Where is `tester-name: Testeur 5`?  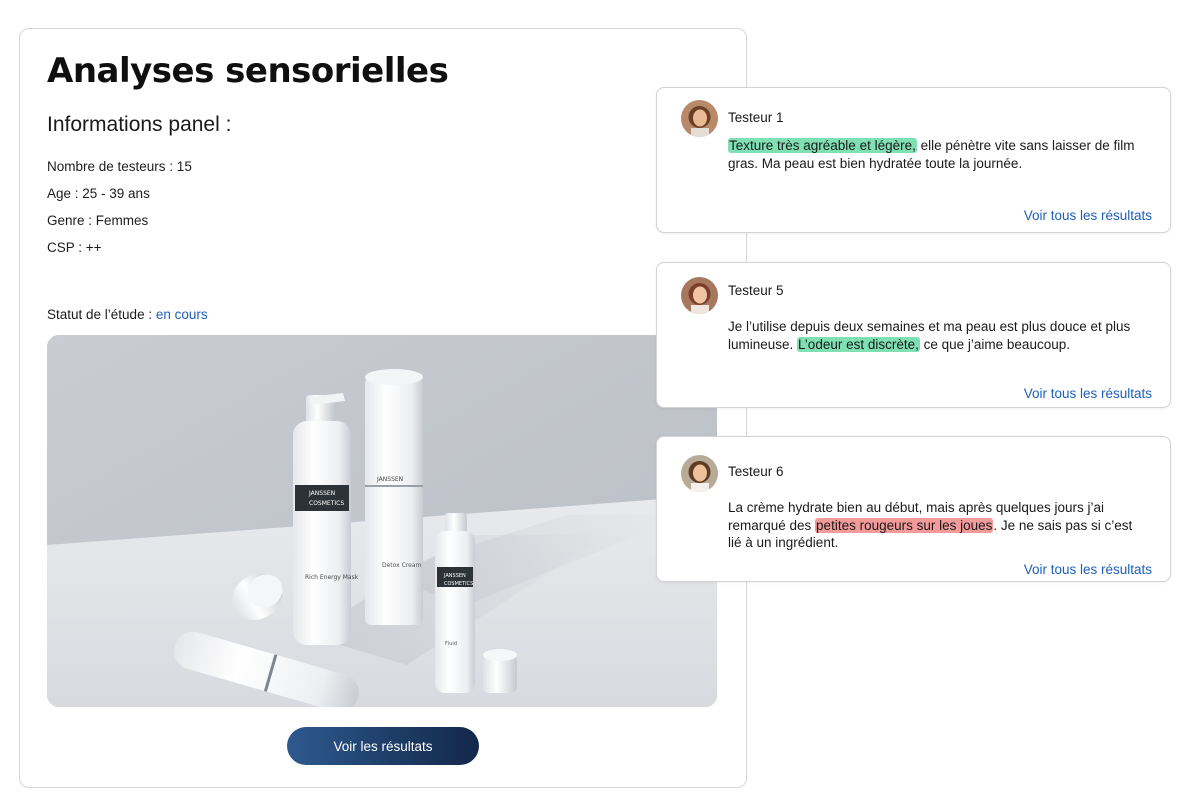
tester-name: Testeur 5 is located at coordinates (756, 290).